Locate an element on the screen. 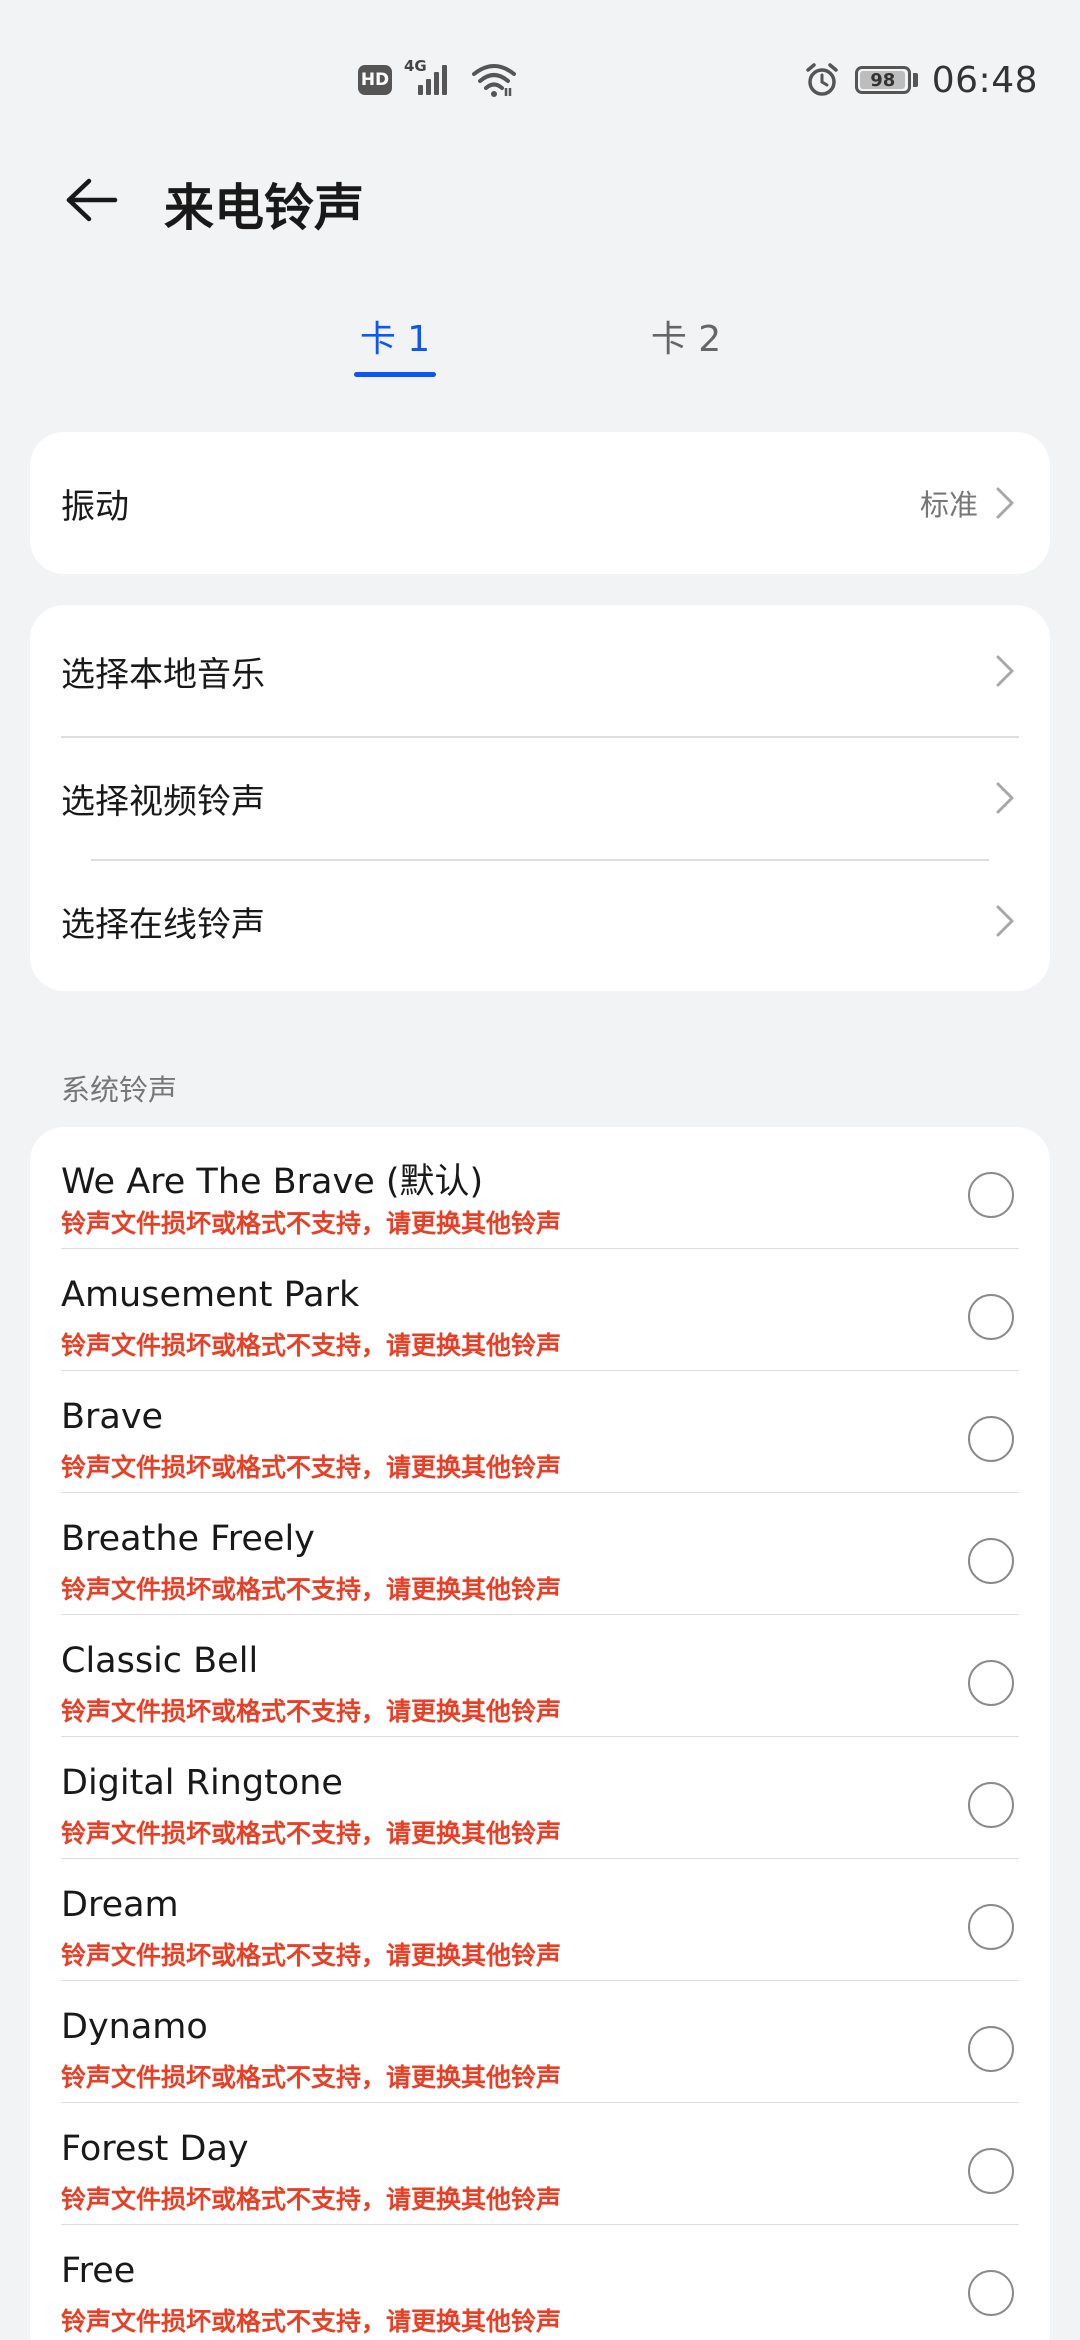  battery-tip is located at coordinates (915, 80).